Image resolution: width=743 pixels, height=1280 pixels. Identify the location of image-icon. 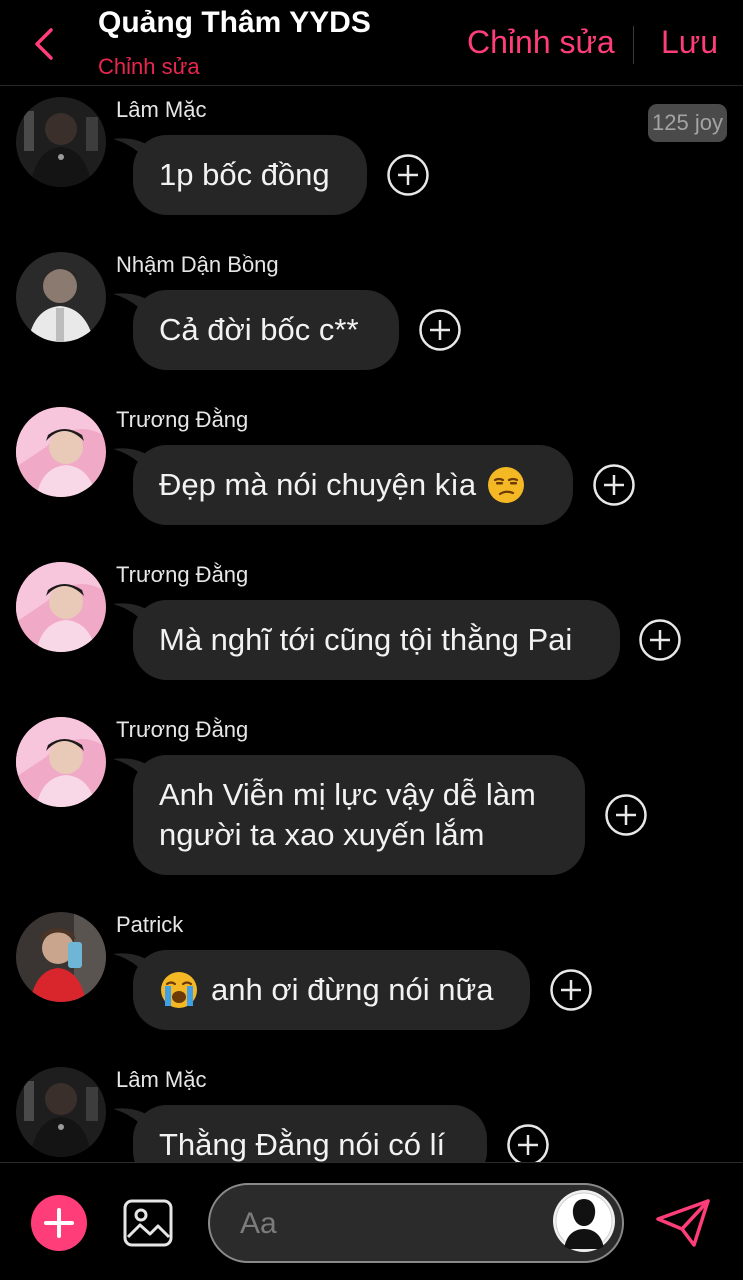
(148, 1223).